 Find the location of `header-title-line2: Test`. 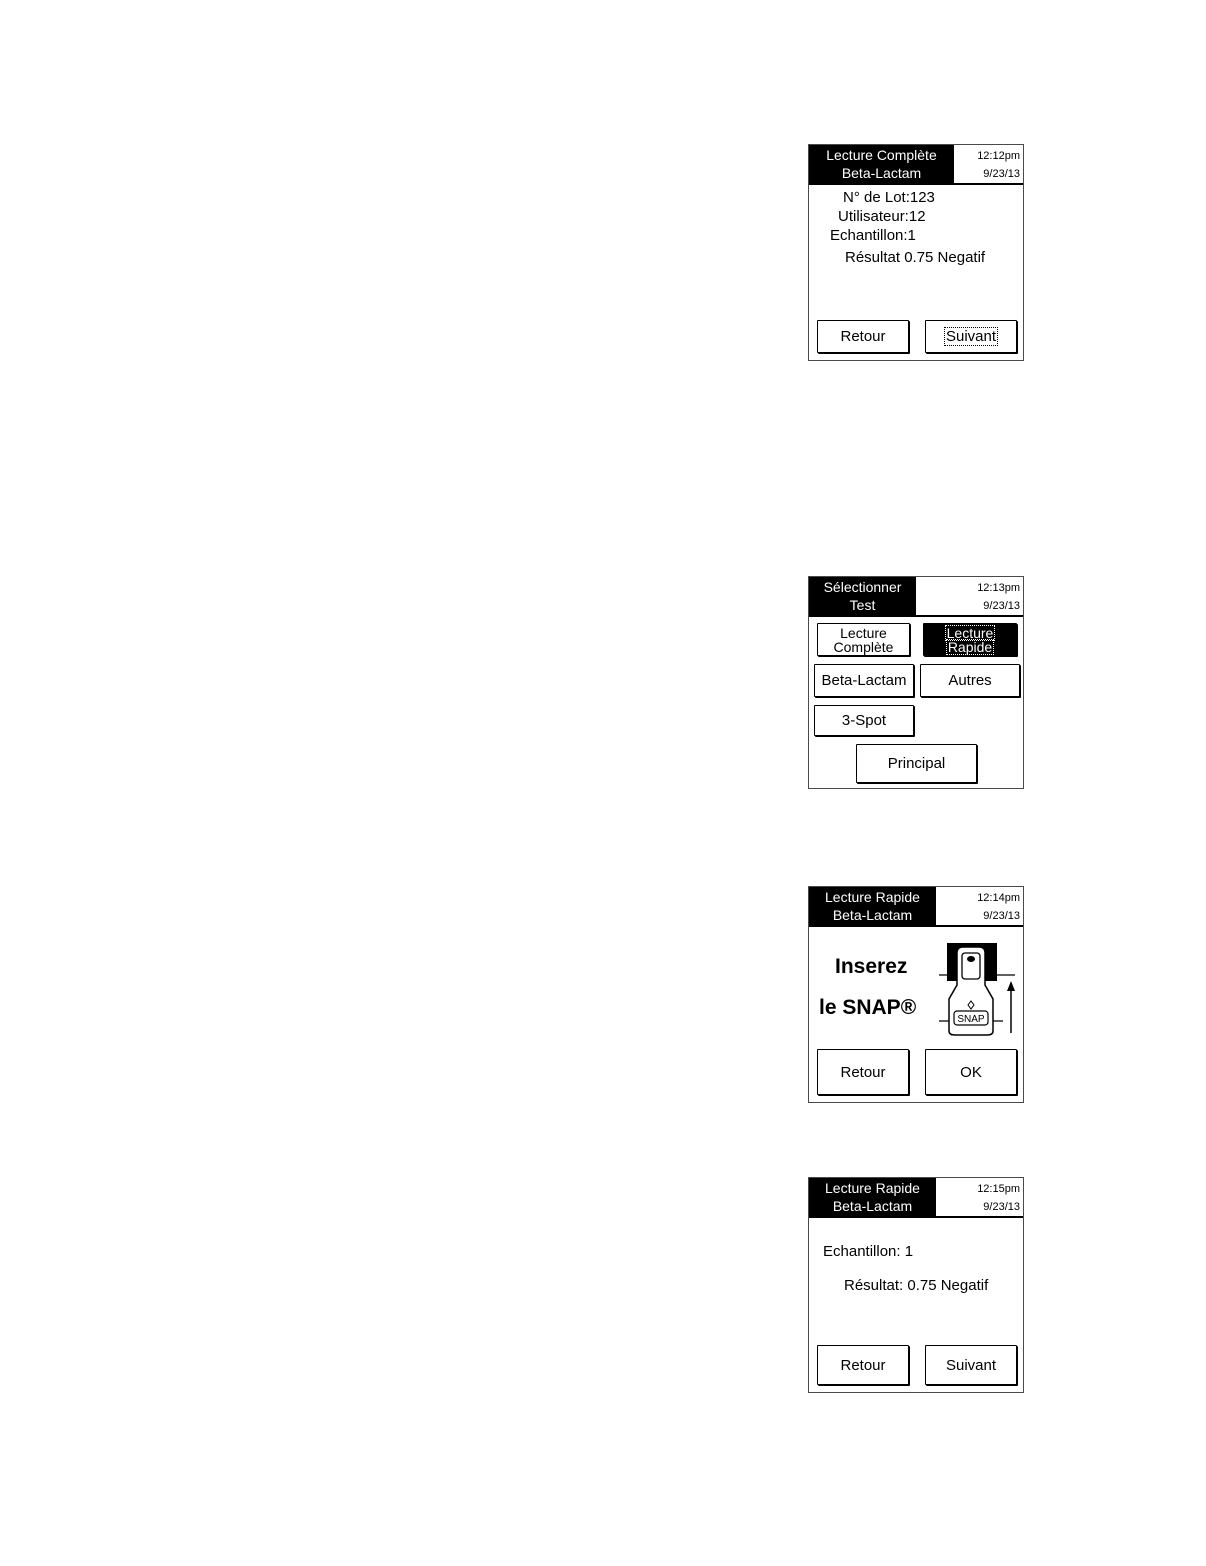

header-title-line2: Test is located at coordinates (862, 605).